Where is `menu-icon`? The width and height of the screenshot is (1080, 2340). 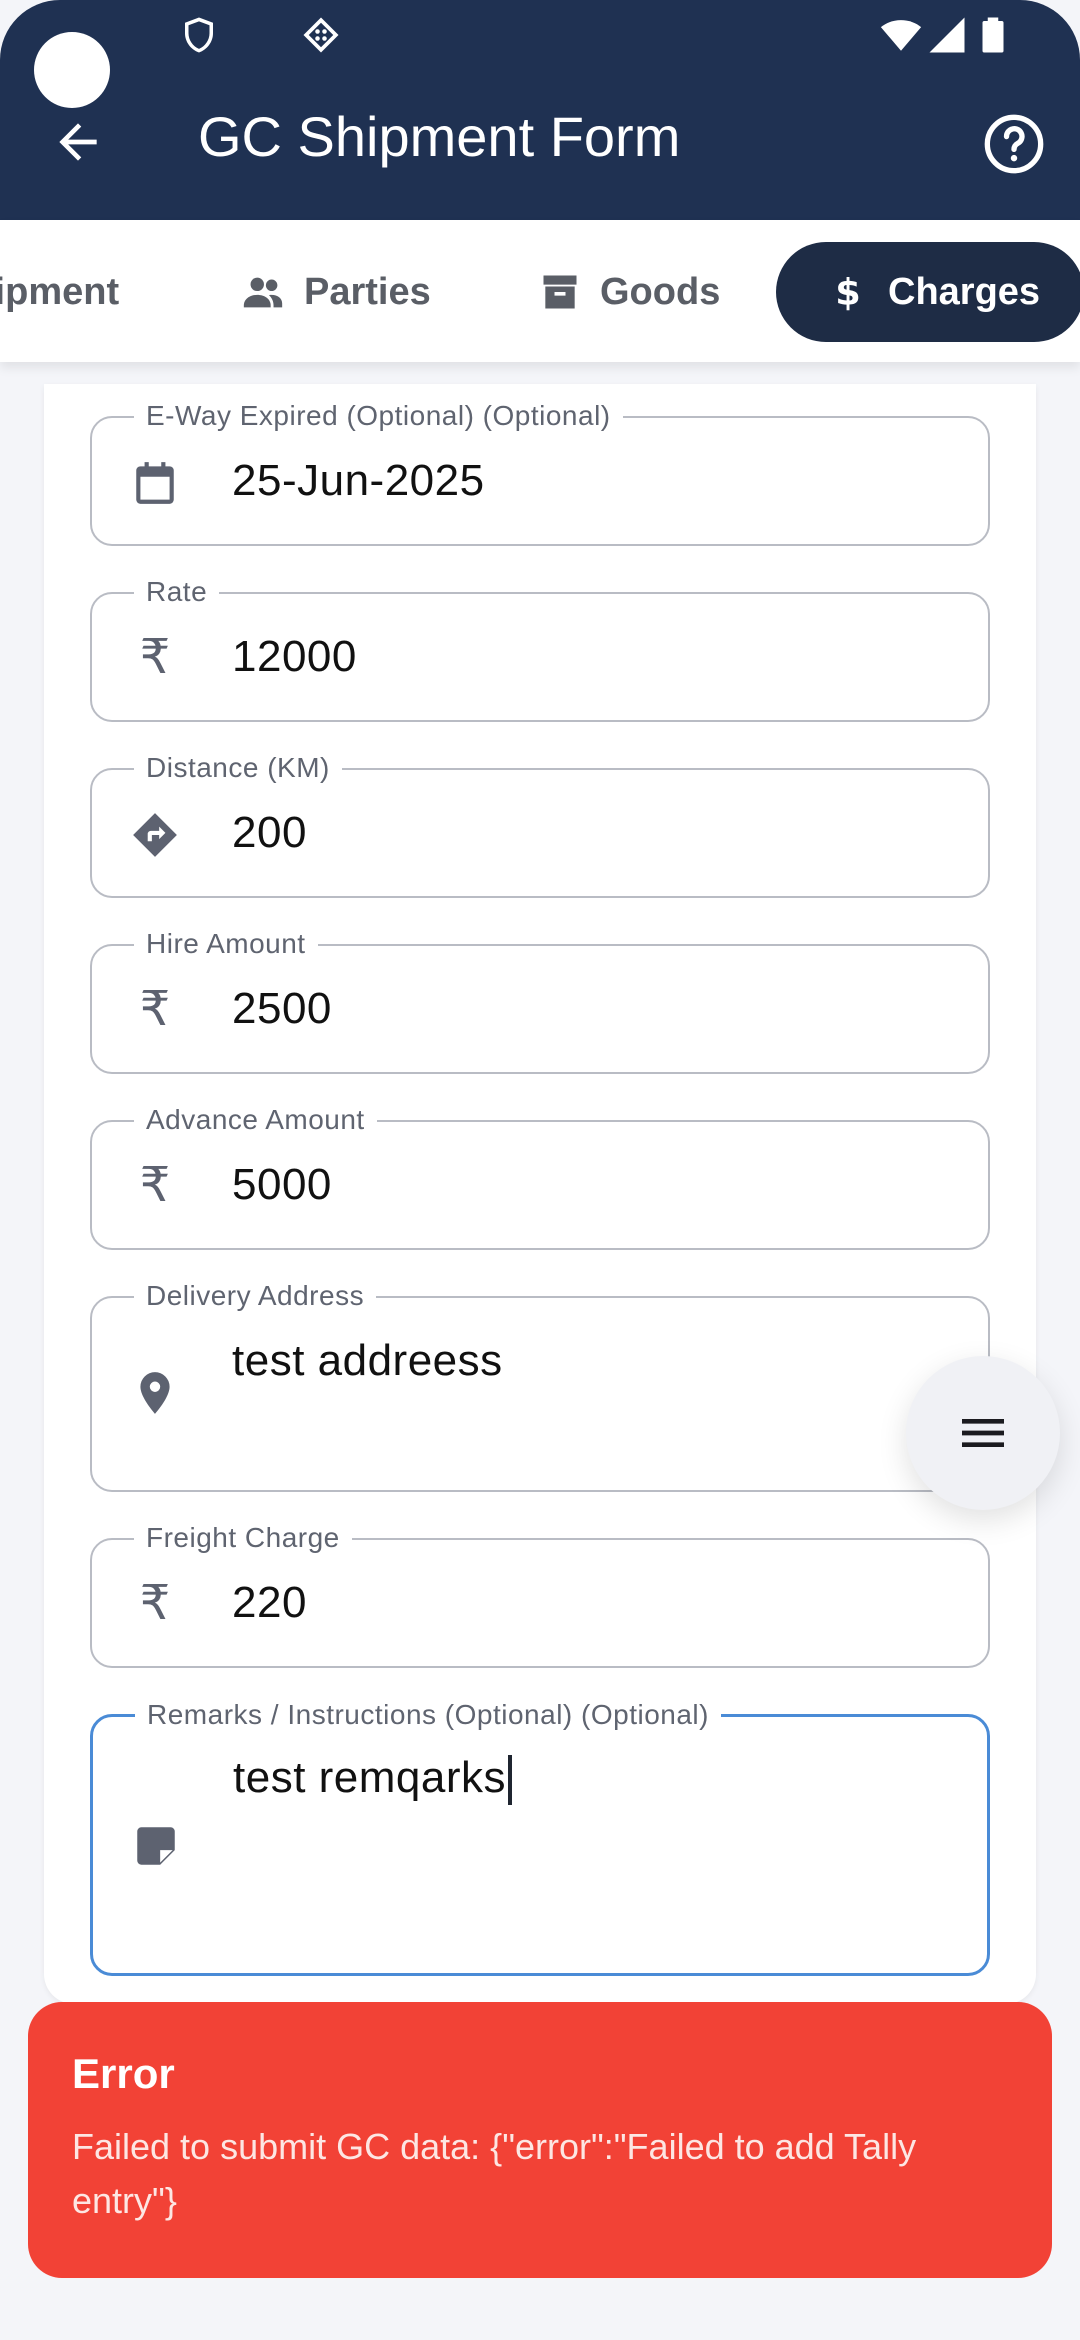
menu-icon is located at coordinates (983, 1433).